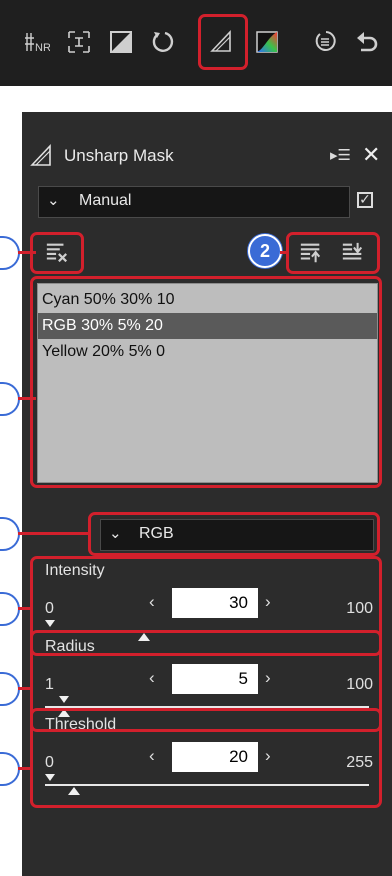 This screenshot has height=876, width=392. What do you see at coordinates (105, 200) in the screenshot?
I see `preset-value: Manual` at bounding box center [105, 200].